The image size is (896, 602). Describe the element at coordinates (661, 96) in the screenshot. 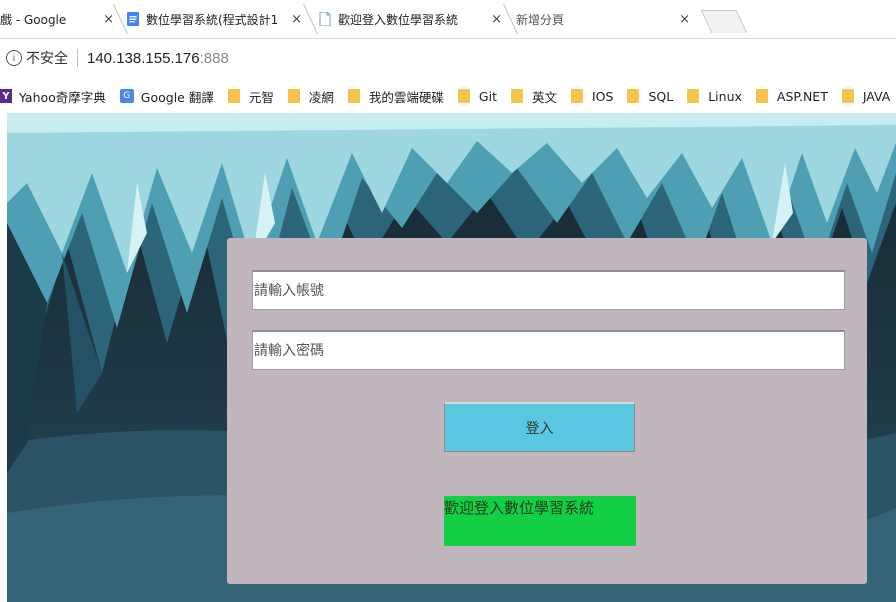

I see `bookmark-label: SQL` at that location.